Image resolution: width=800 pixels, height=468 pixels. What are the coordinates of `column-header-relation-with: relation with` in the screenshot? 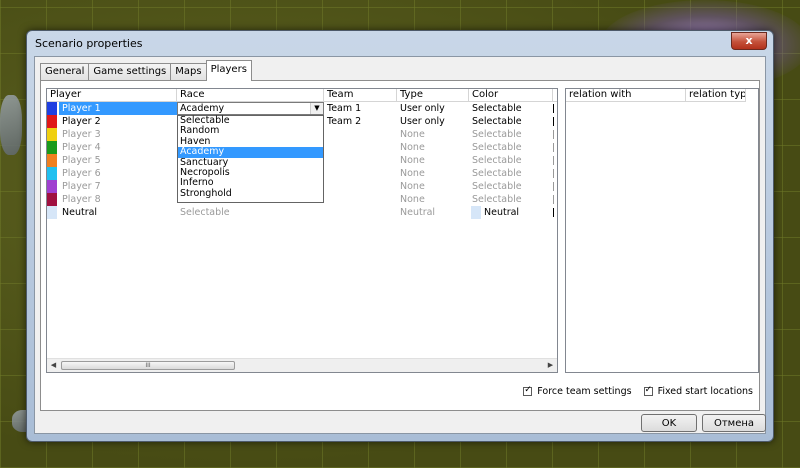 It's located at (626, 95).